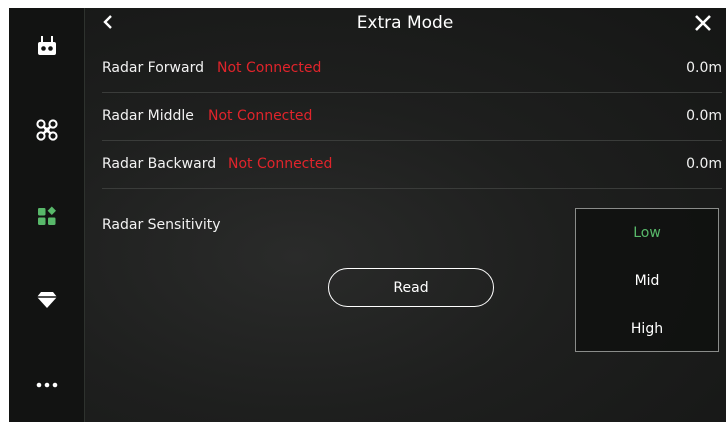 The height and width of the screenshot is (428, 728). I want to click on radar-forward-label: Radar Forward, so click(153, 68).